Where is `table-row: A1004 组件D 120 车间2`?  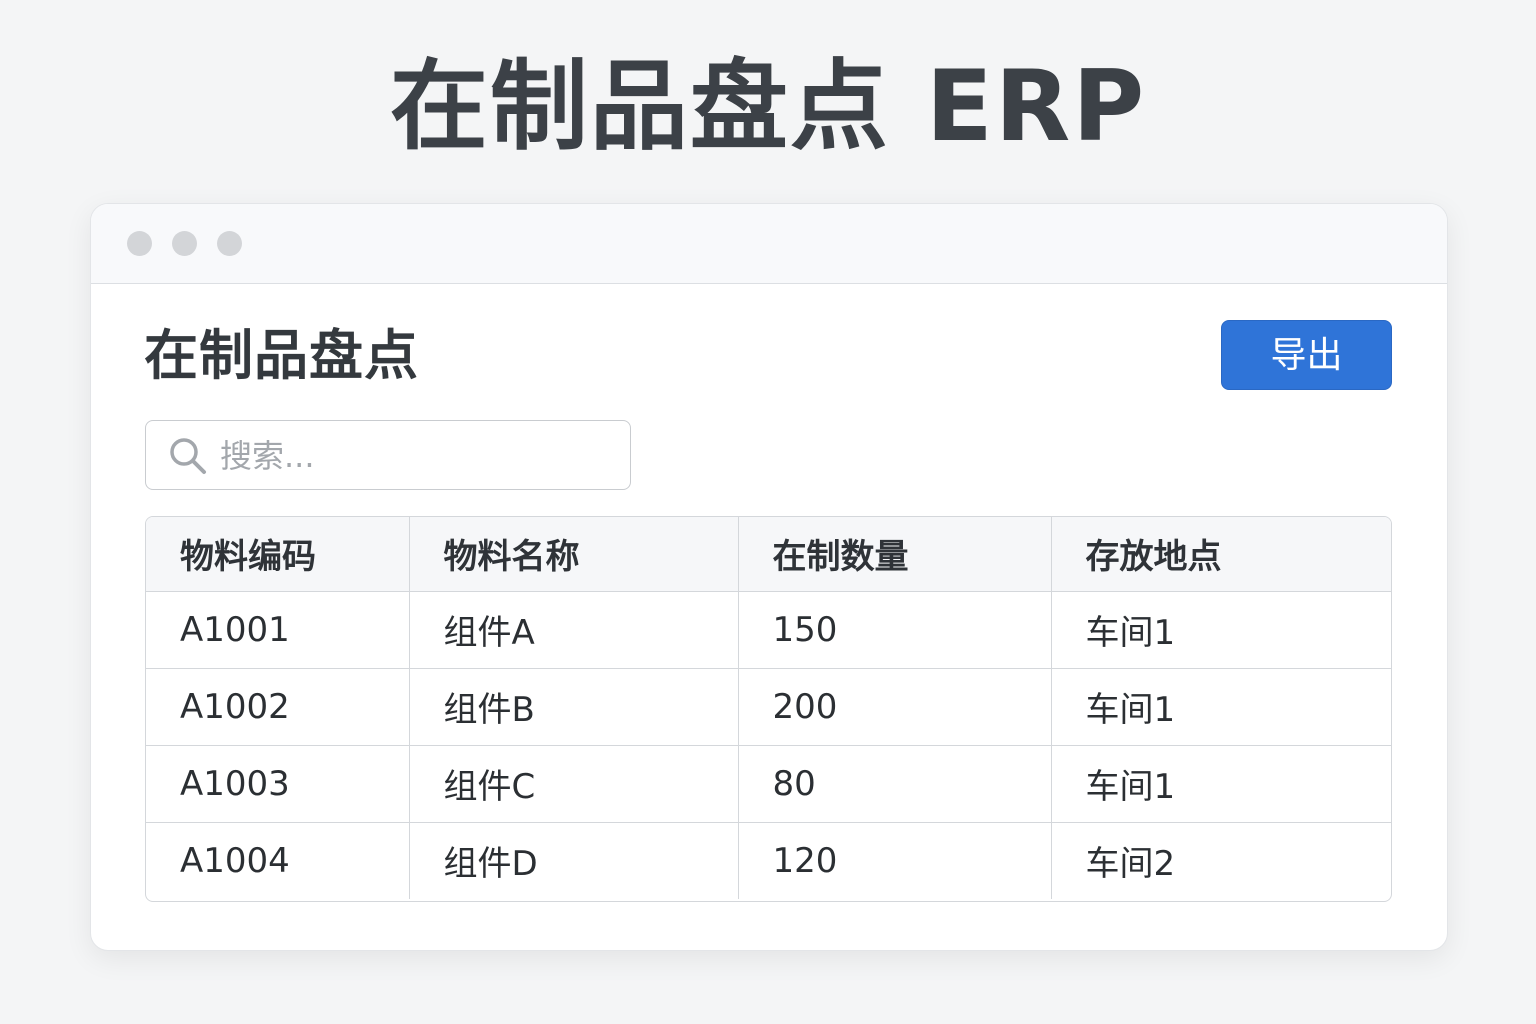
table-row: A1004 组件D 120 车间2 is located at coordinates (768, 860).